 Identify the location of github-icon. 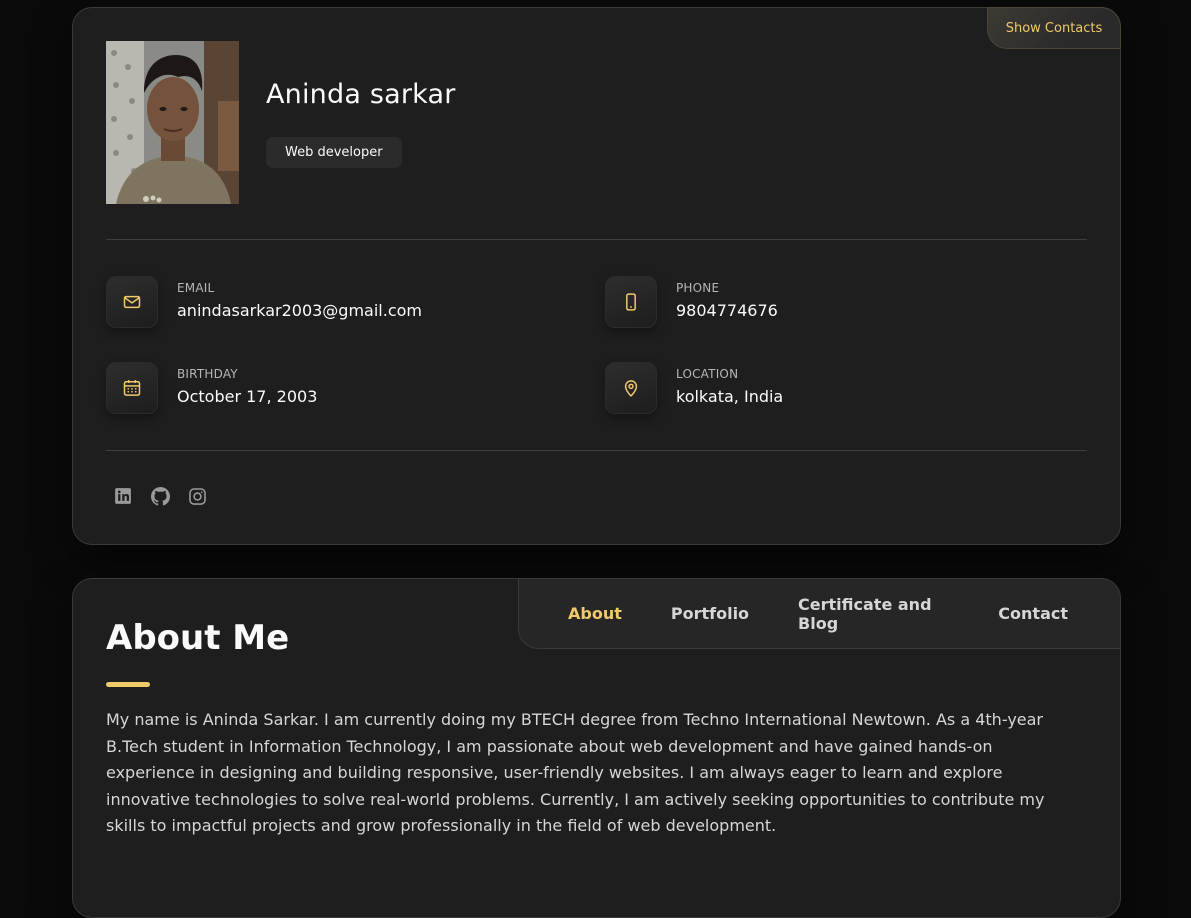
(160, 496).